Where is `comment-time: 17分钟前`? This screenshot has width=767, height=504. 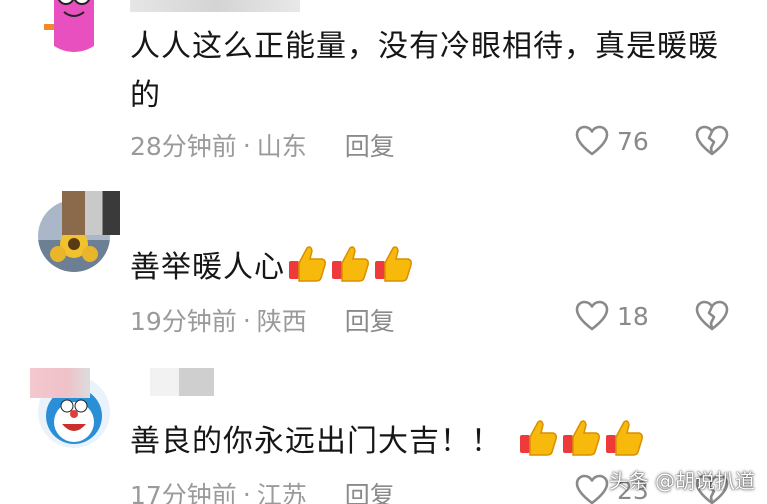
comment-time: 17分钟前 is located at coordinates (183, 492).